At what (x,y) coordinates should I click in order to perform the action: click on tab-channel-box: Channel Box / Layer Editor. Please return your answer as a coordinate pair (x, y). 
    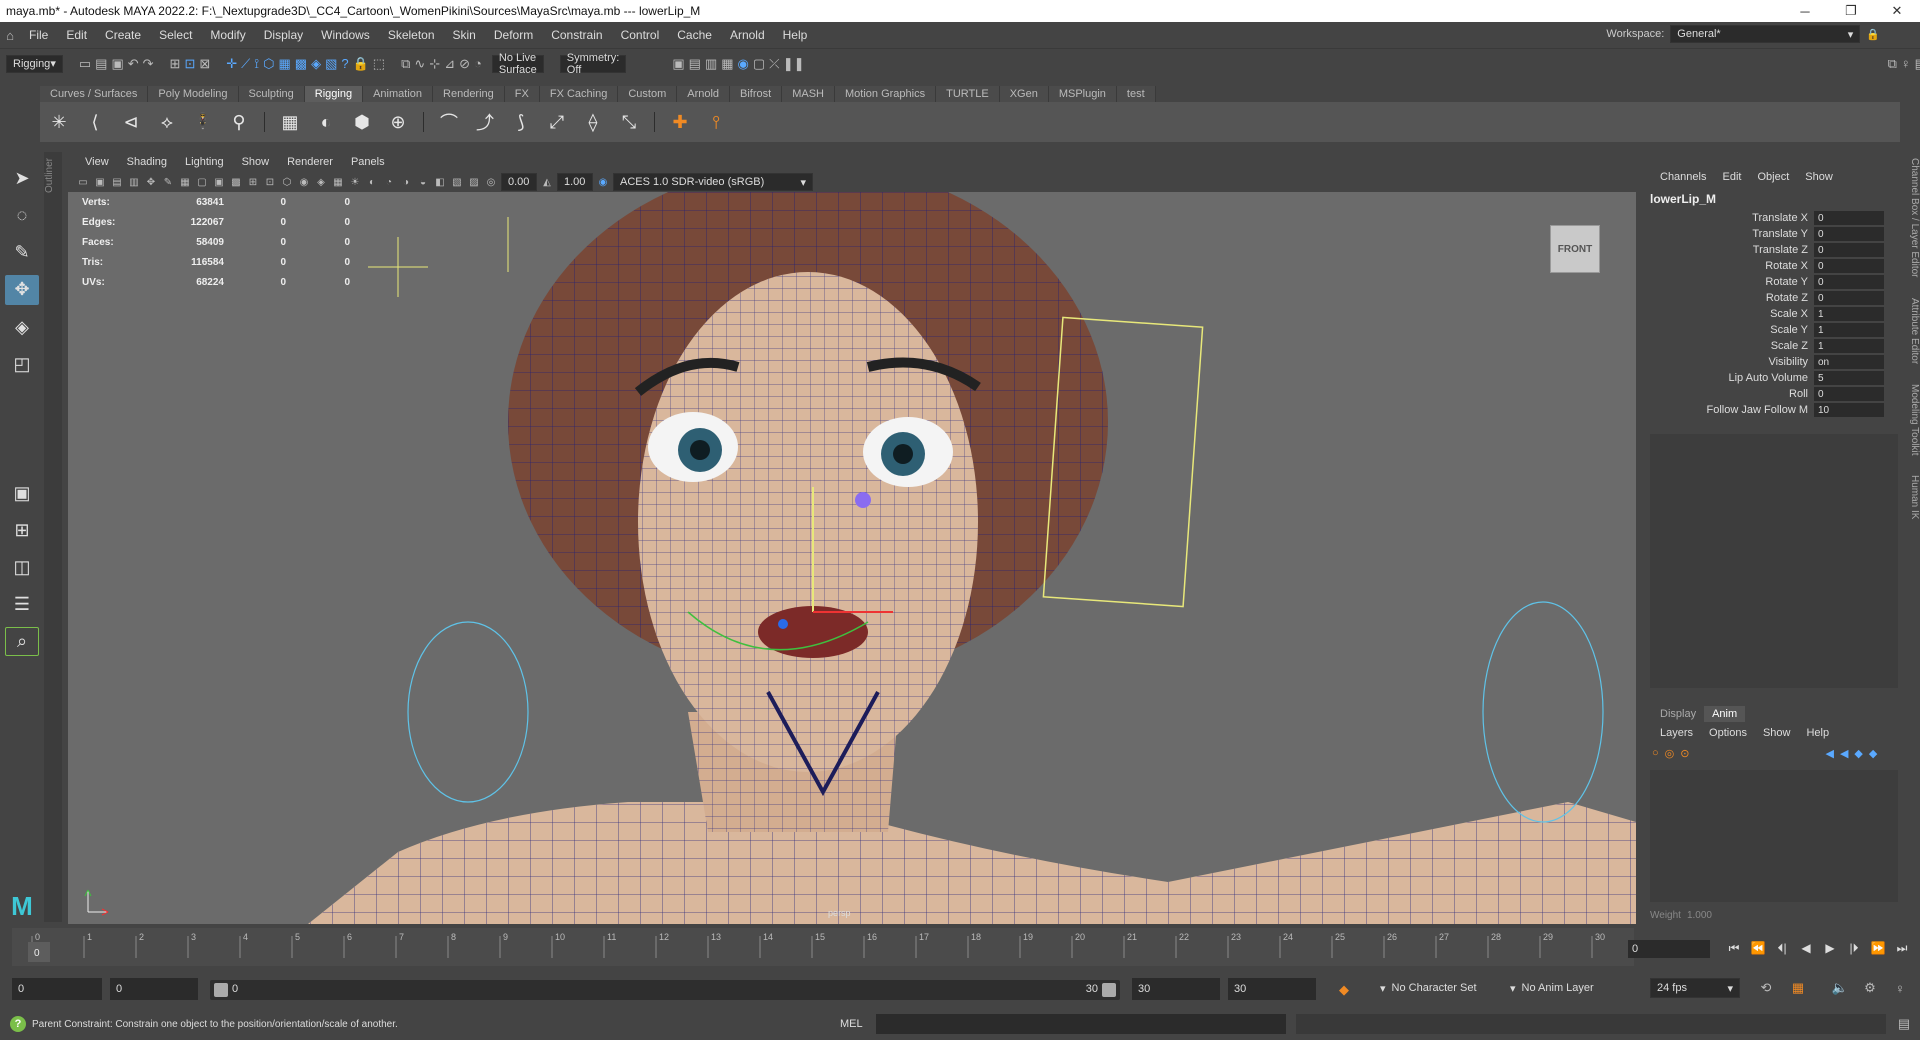
    Looking at the image, I should click on (1912, 218).